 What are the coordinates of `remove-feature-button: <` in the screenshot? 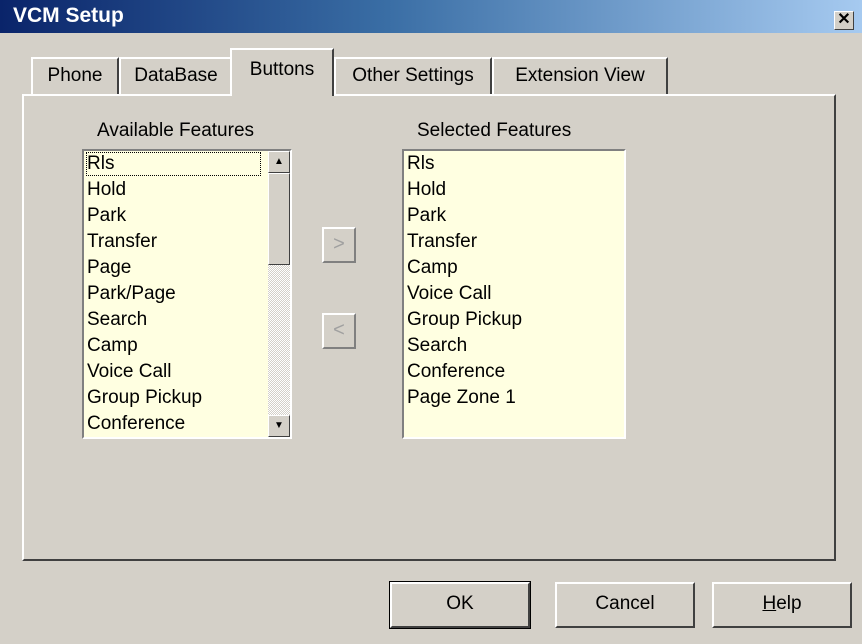 It's located at (339, 331).